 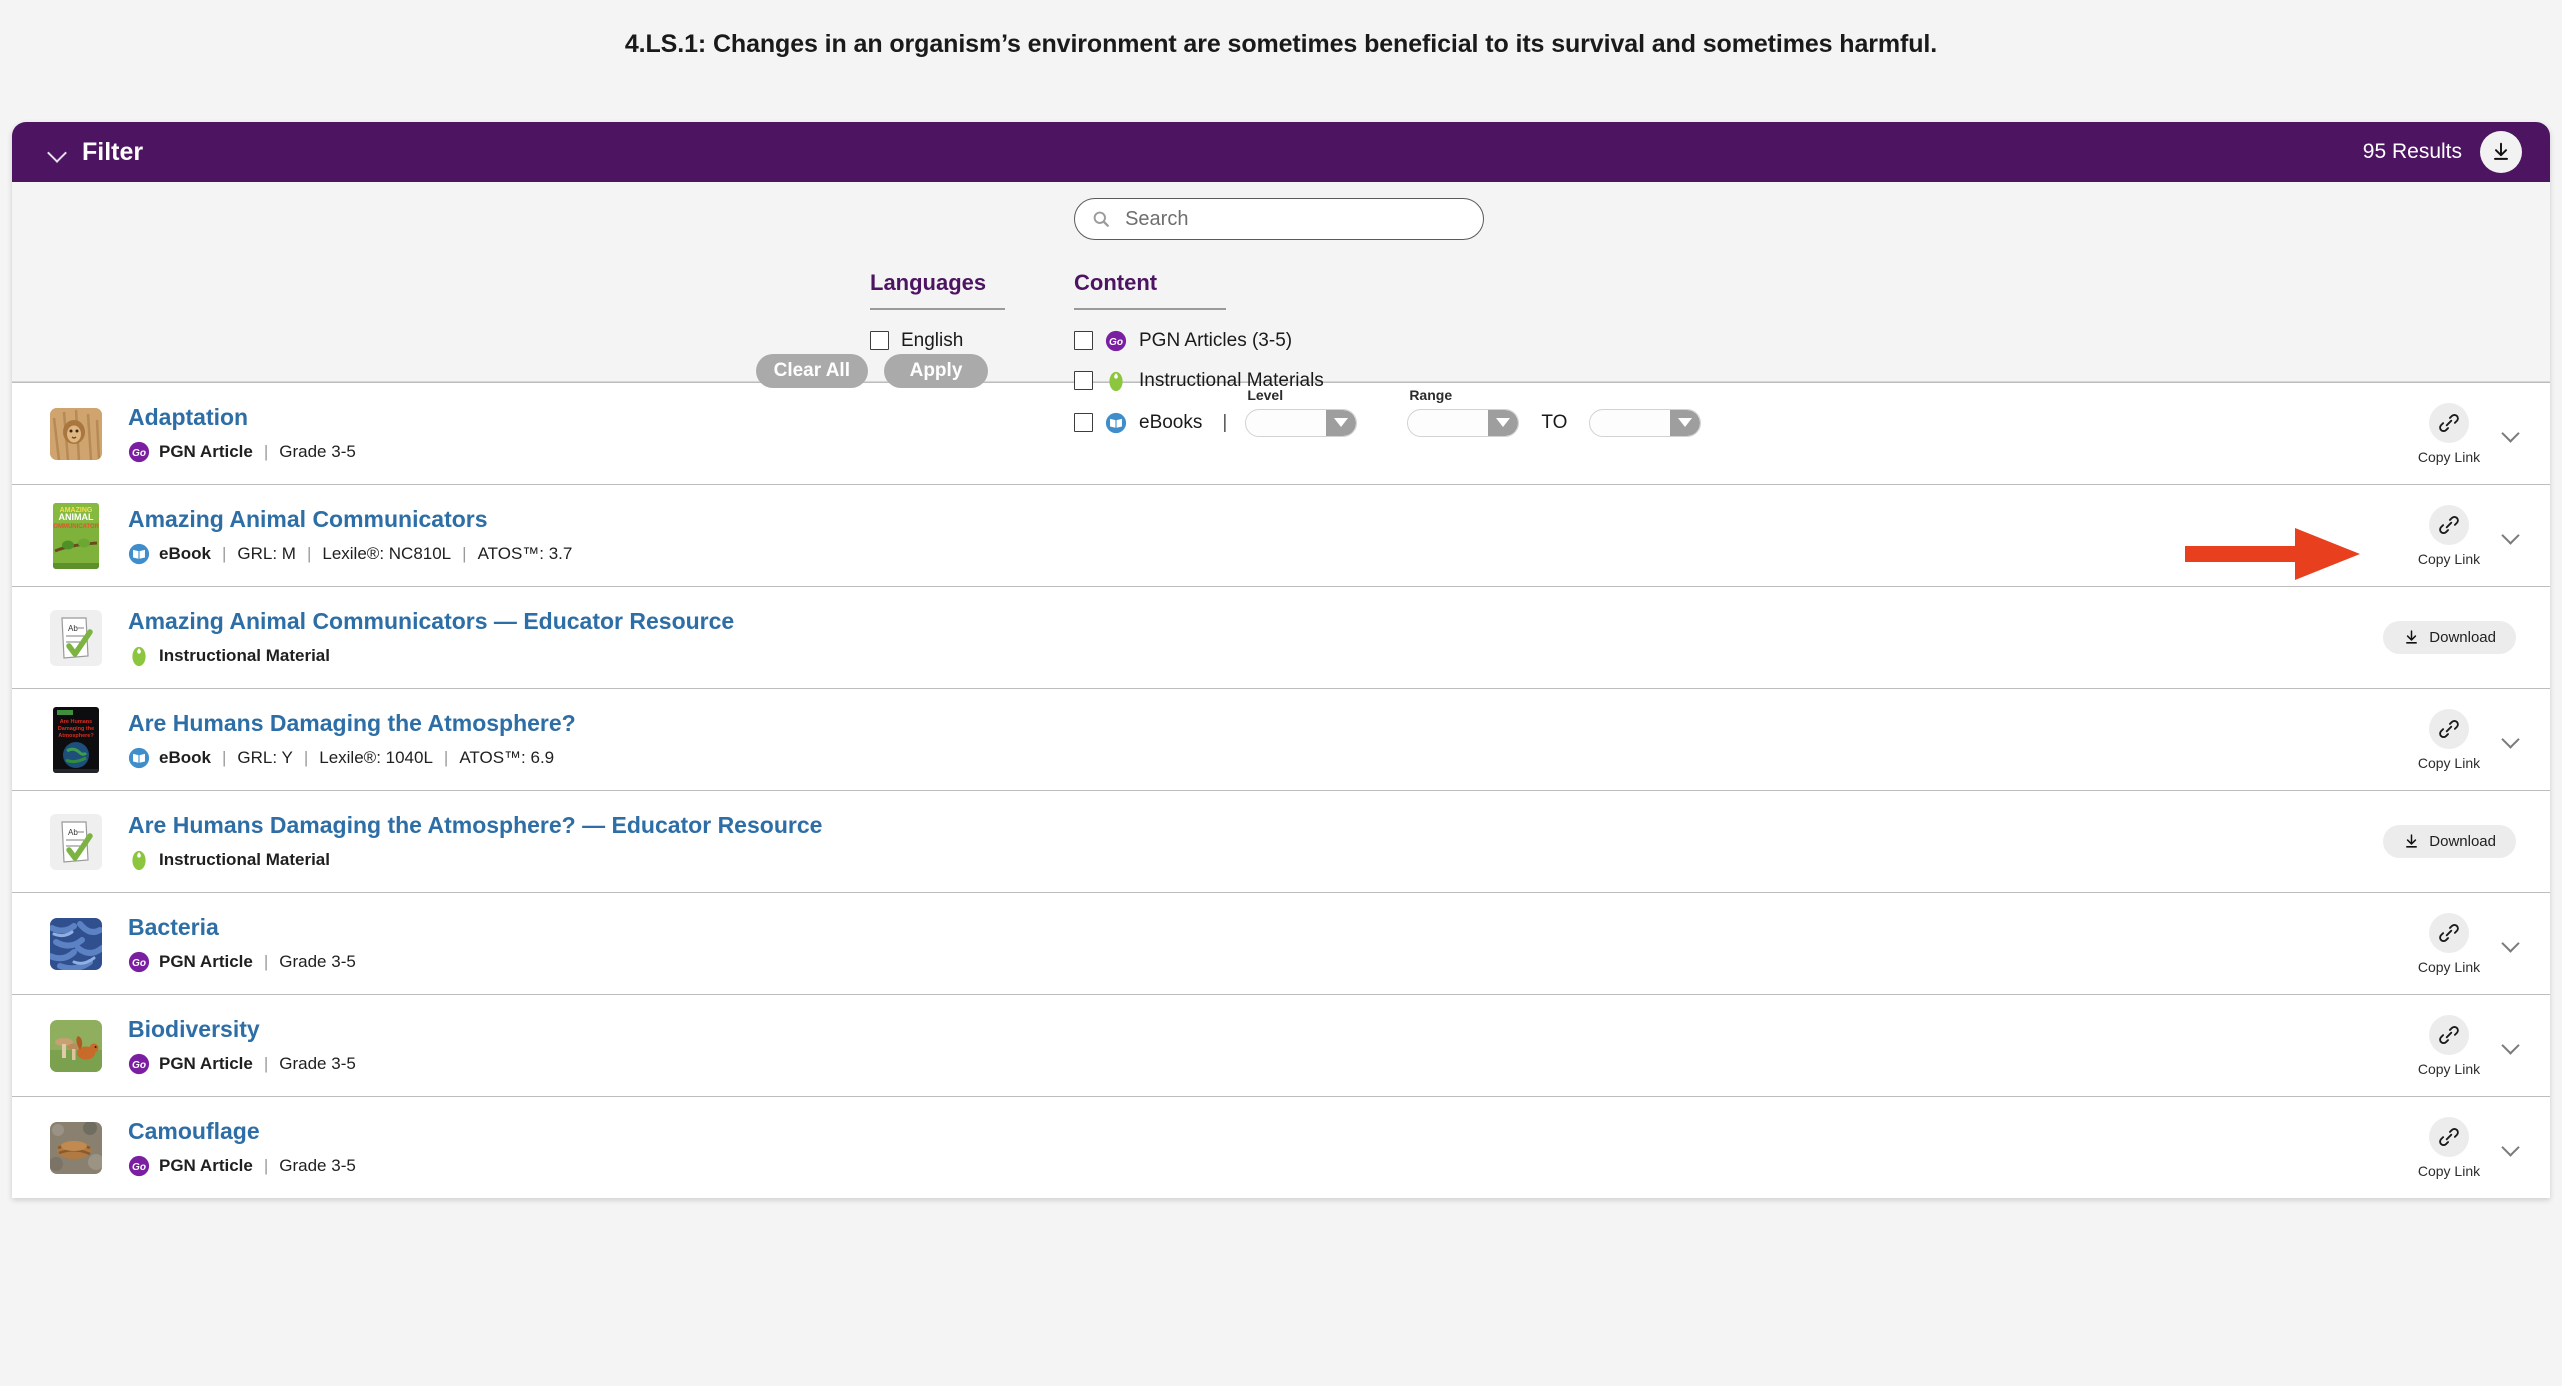 I want to click on checkbox-instructional-materials, so click(x=1083, y=381).